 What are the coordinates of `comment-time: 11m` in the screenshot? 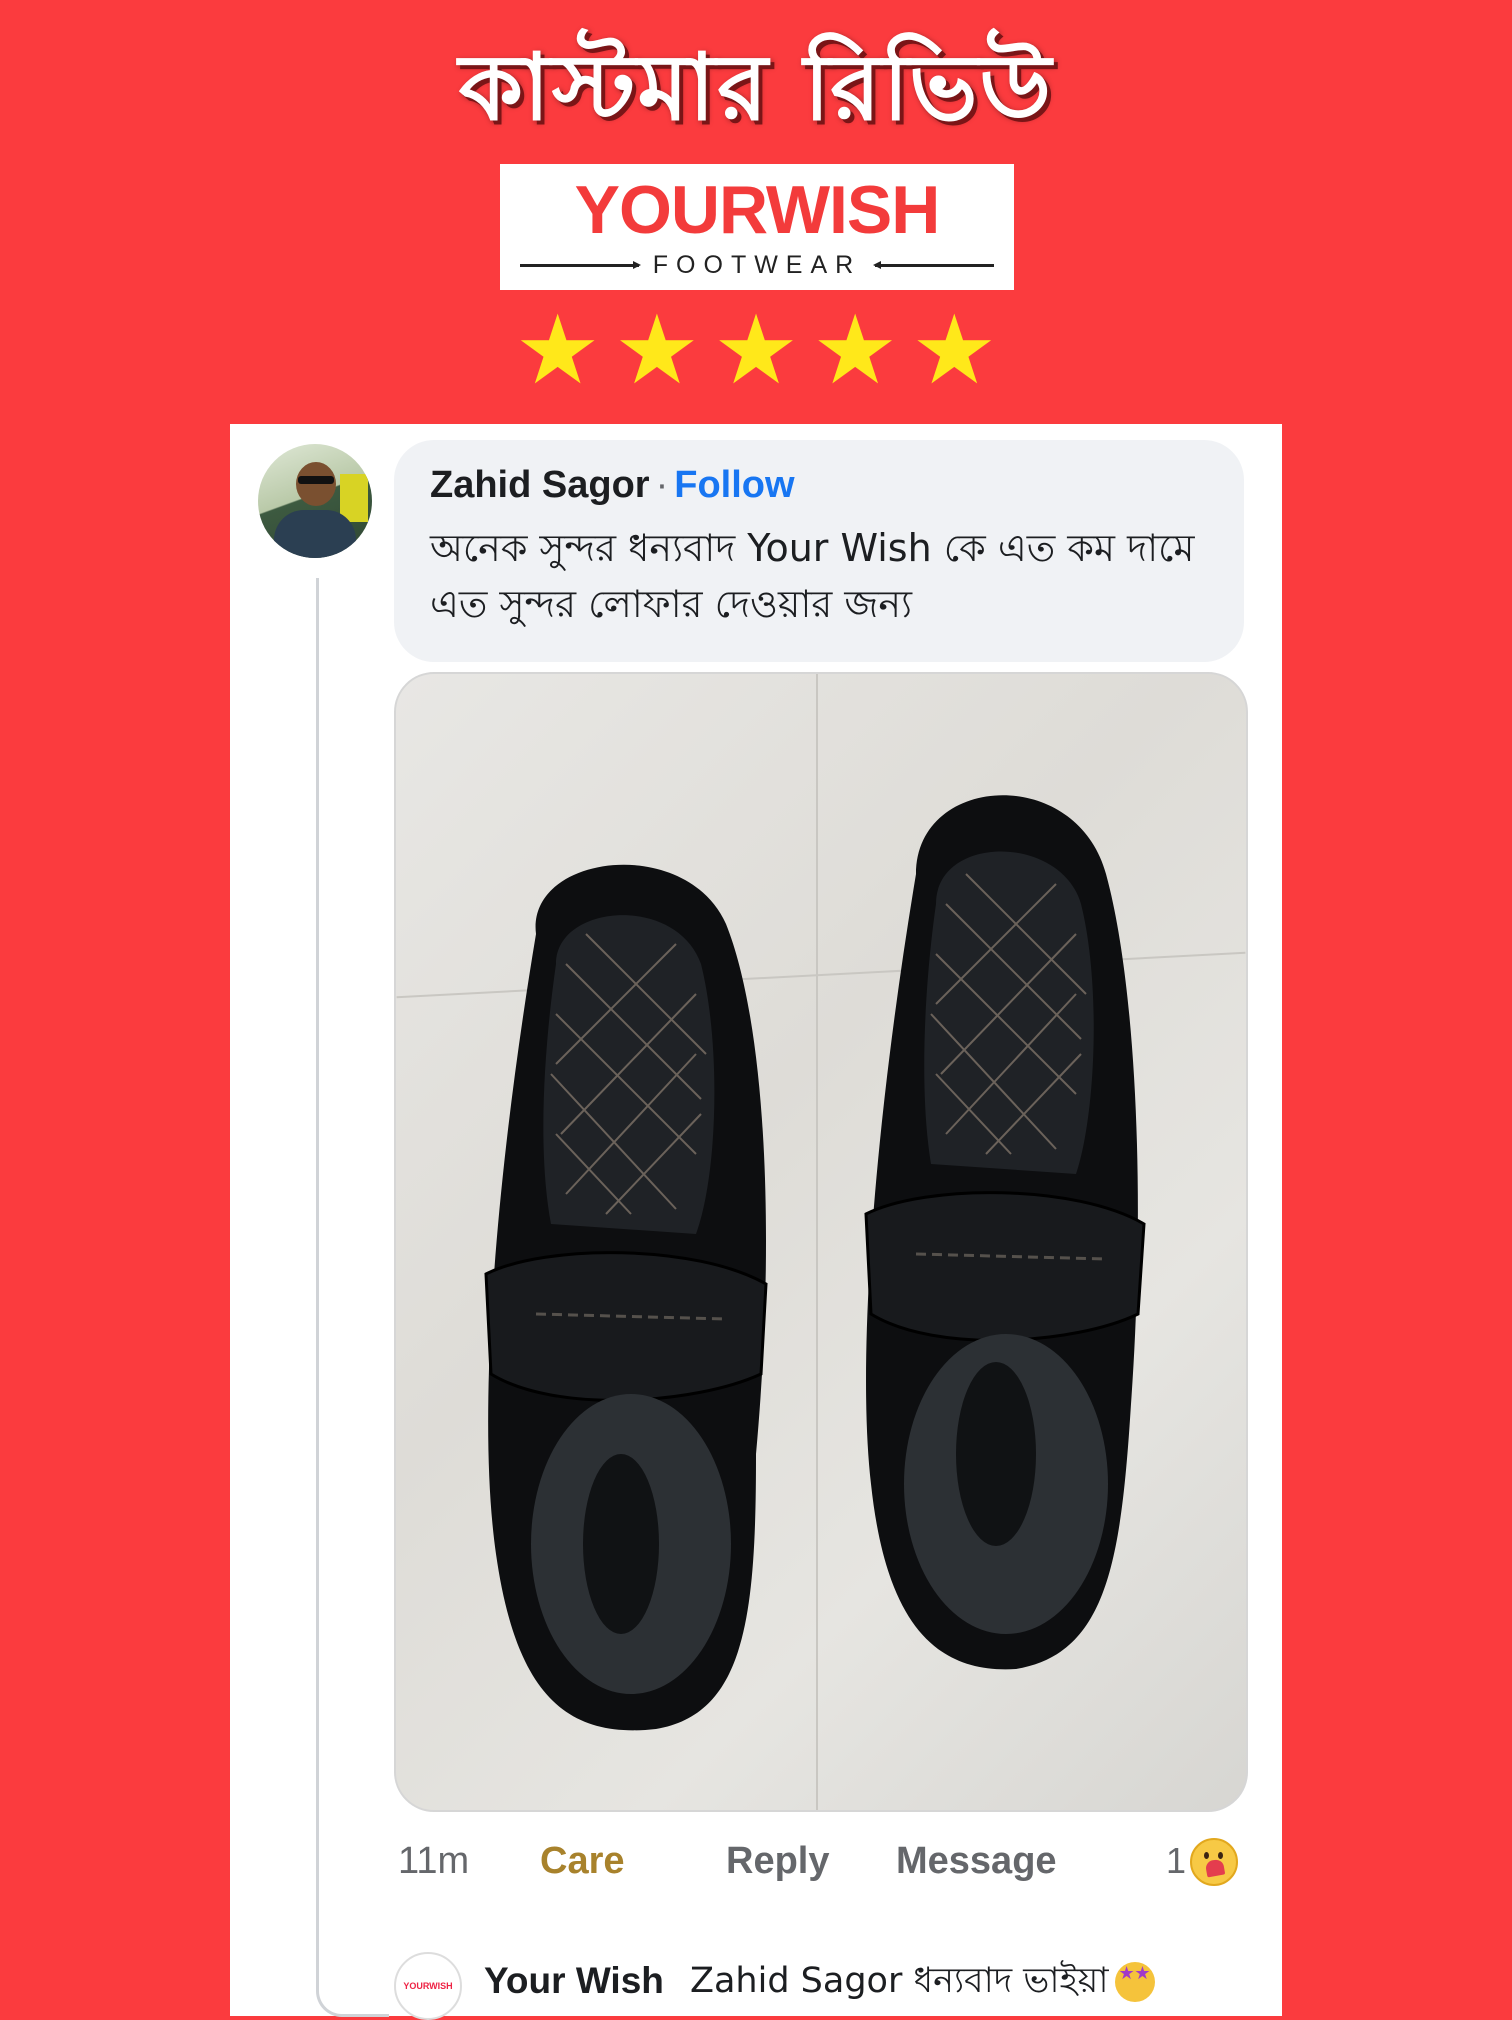 It's located at (433, 1861).